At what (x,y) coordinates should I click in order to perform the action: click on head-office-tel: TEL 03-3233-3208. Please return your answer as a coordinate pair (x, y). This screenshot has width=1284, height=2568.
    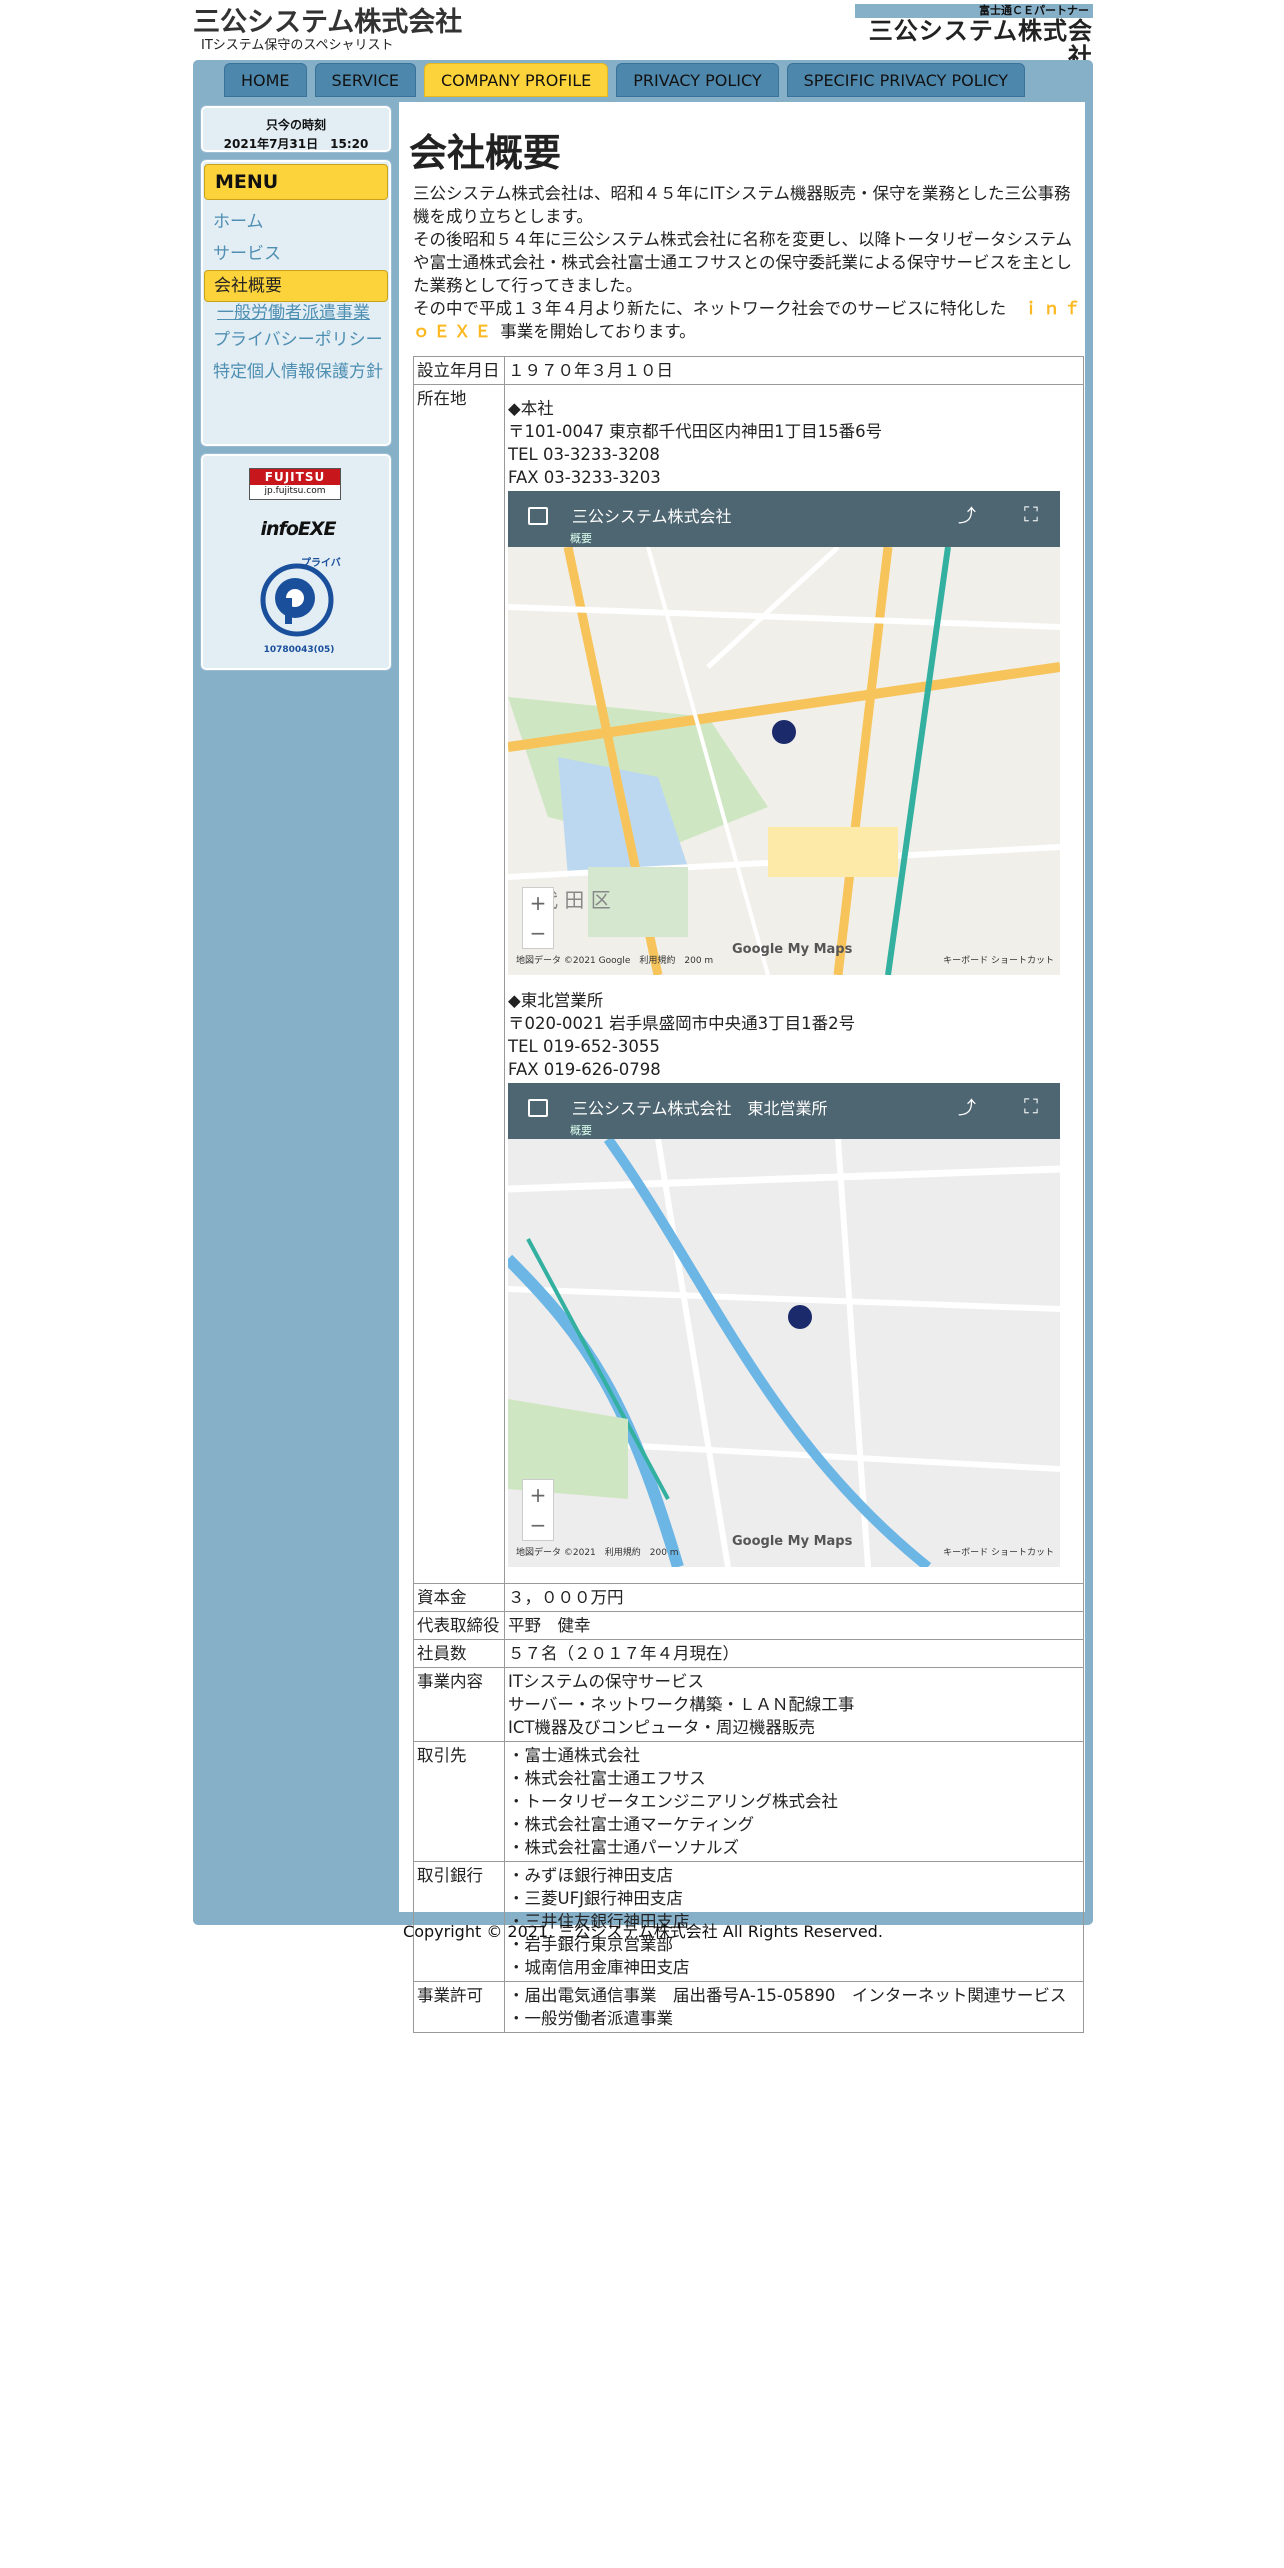
    Looking at the image, I should click on (584, 454).